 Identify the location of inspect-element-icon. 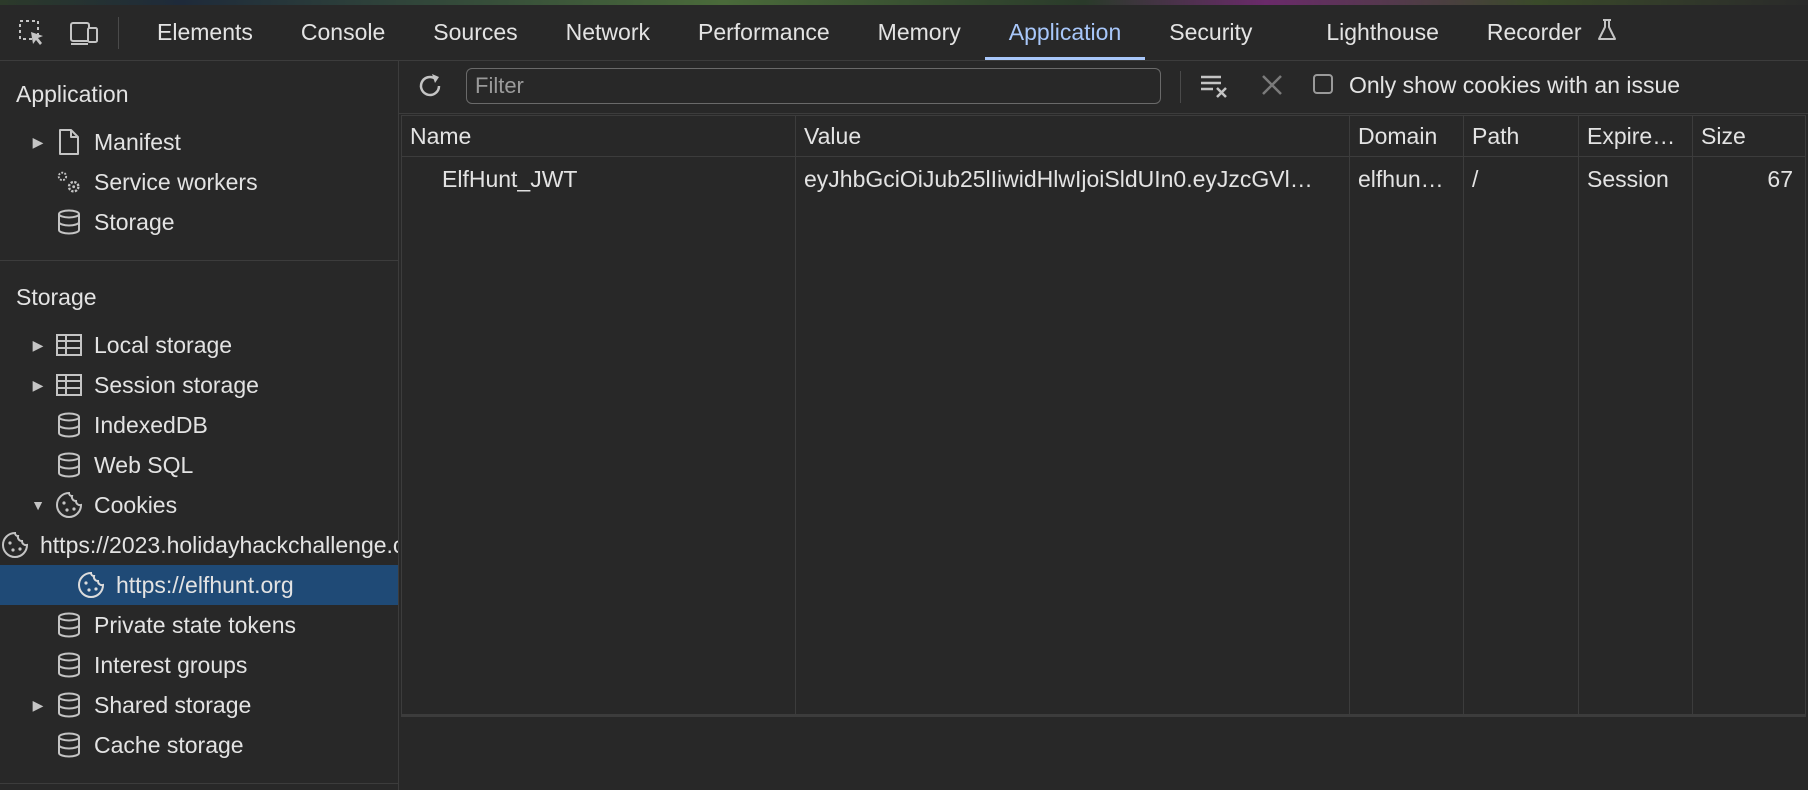
(32, 33).